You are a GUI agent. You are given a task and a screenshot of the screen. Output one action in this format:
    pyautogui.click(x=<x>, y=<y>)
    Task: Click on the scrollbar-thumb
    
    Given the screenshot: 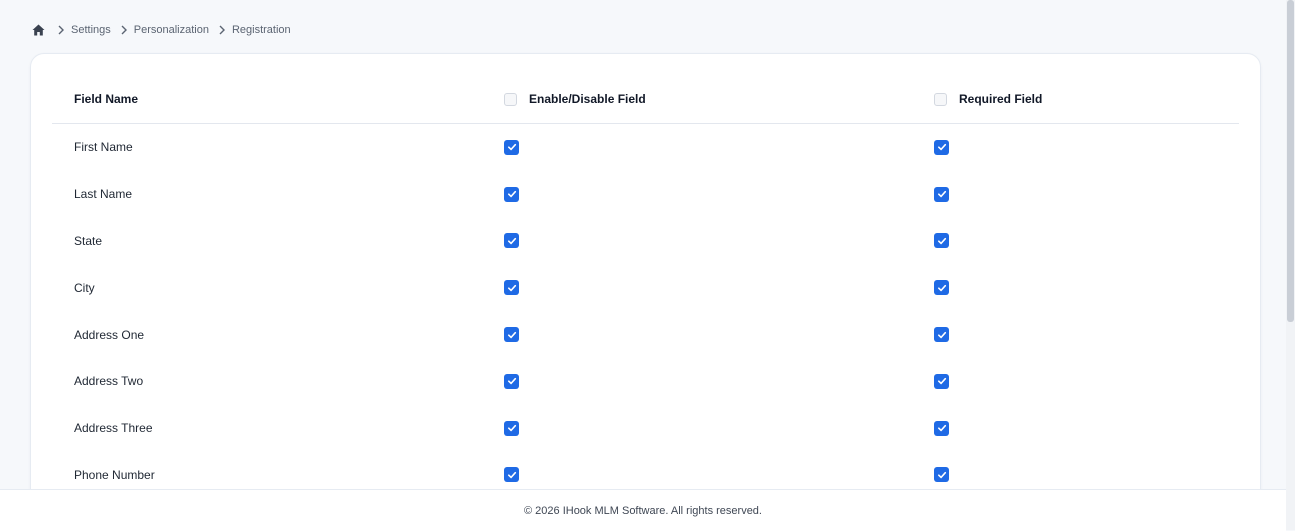 What is the action you would take?
    pyautogui.click(x=1290, y=161)
    